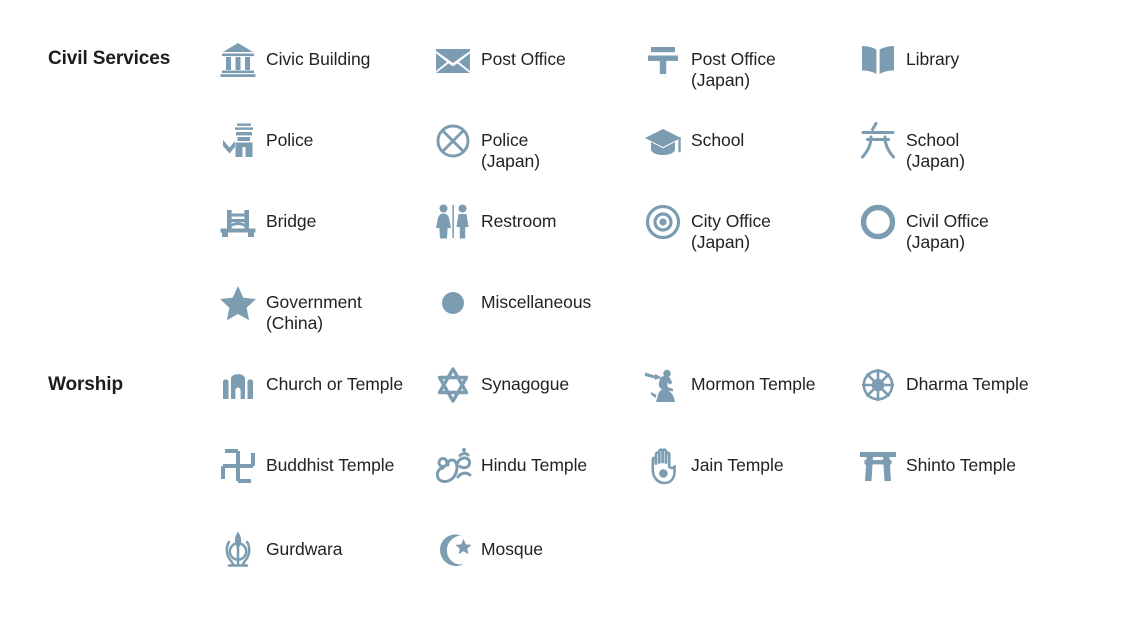  I want to click on legend-item-civic-building: Civic Building, so click(290, 69).